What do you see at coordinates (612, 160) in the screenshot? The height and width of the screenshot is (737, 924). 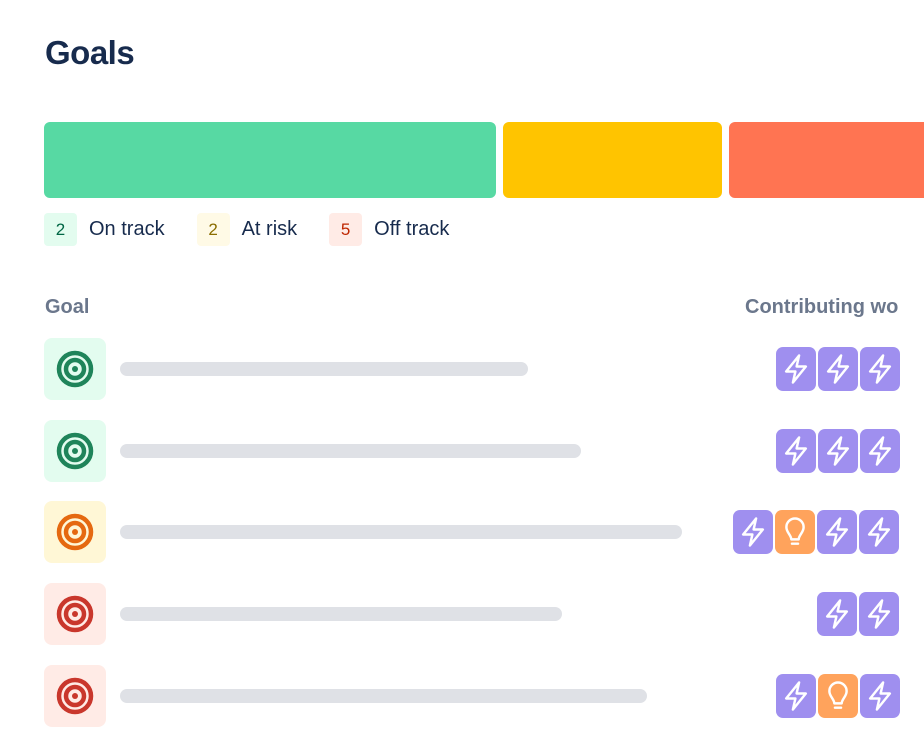 I see `at-risk-bar` at bounding box center [612, 160].